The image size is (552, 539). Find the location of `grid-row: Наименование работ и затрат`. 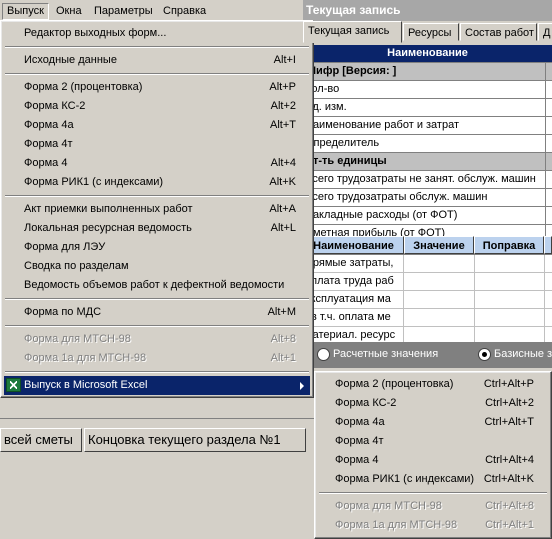

grid-row: Наименование работ и затрат is located at coordinates (427, 126).